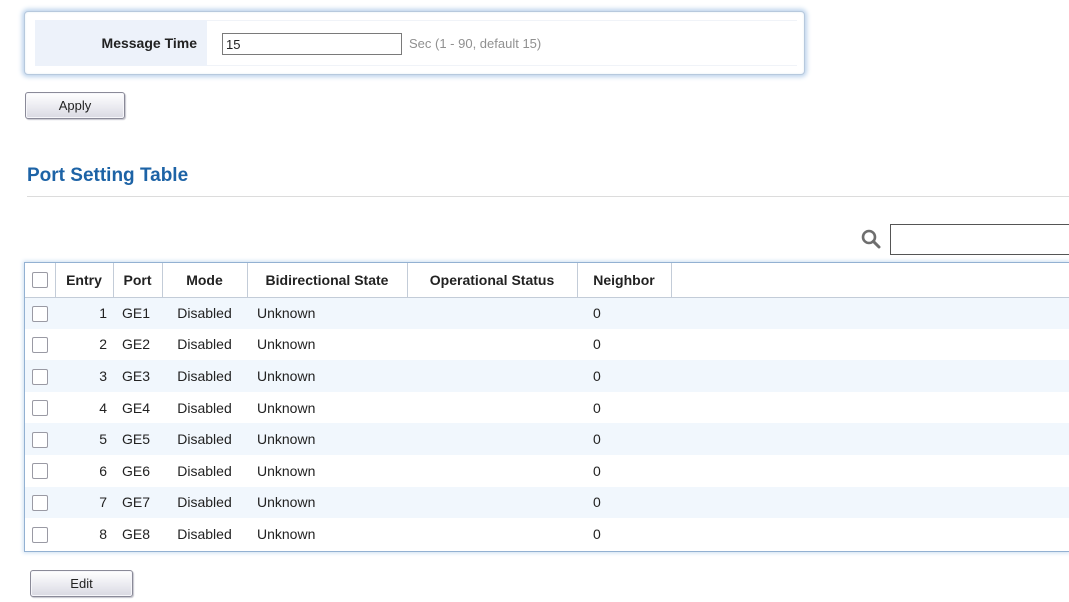  Describe the element at coordinates (327, 280) in the screenshot. I see `header-bidirectional-state: Bidirectional State` at that location.